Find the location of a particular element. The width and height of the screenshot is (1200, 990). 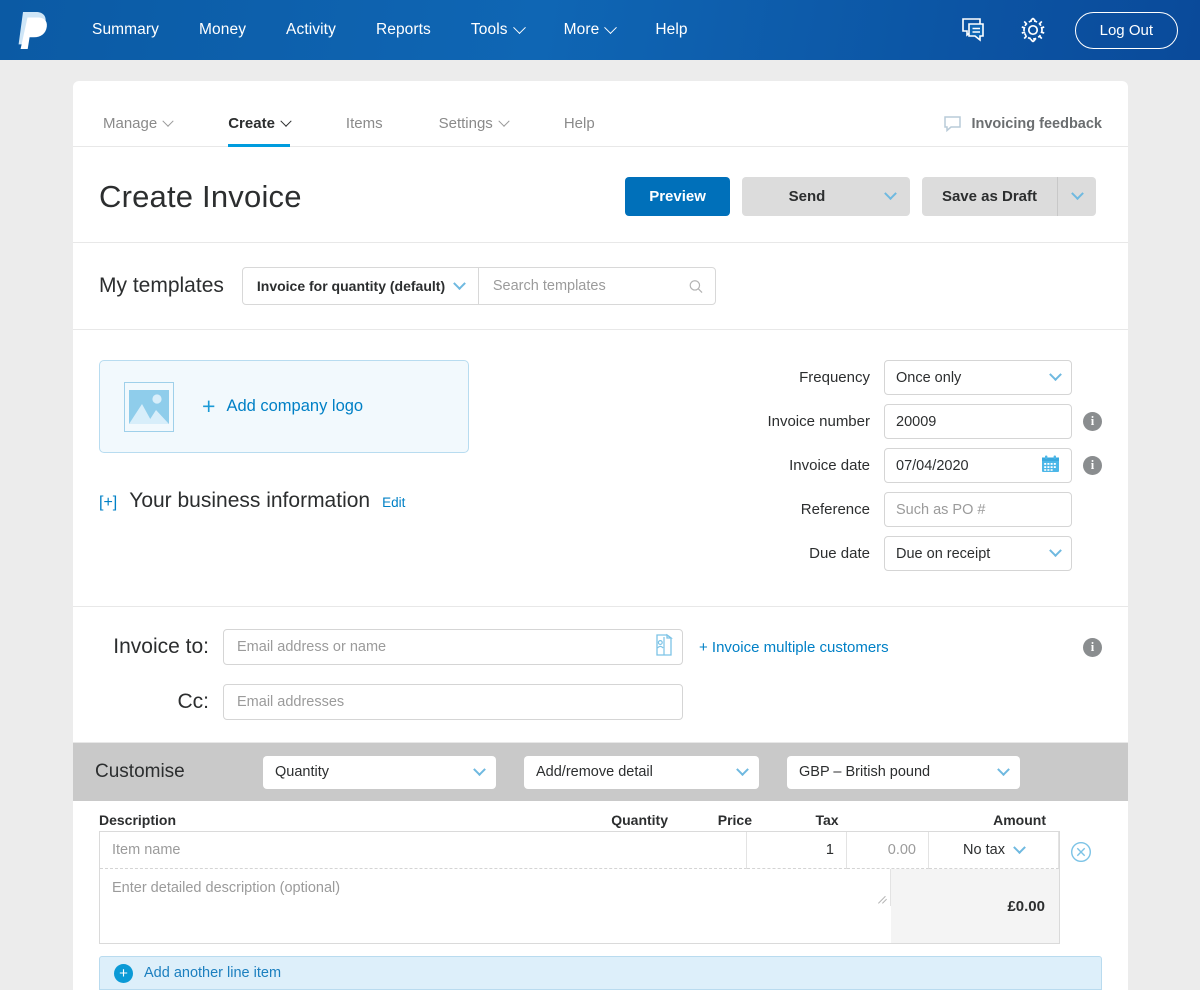

add-line-item-button: + Add another line item is located at coordinates (600, 973).